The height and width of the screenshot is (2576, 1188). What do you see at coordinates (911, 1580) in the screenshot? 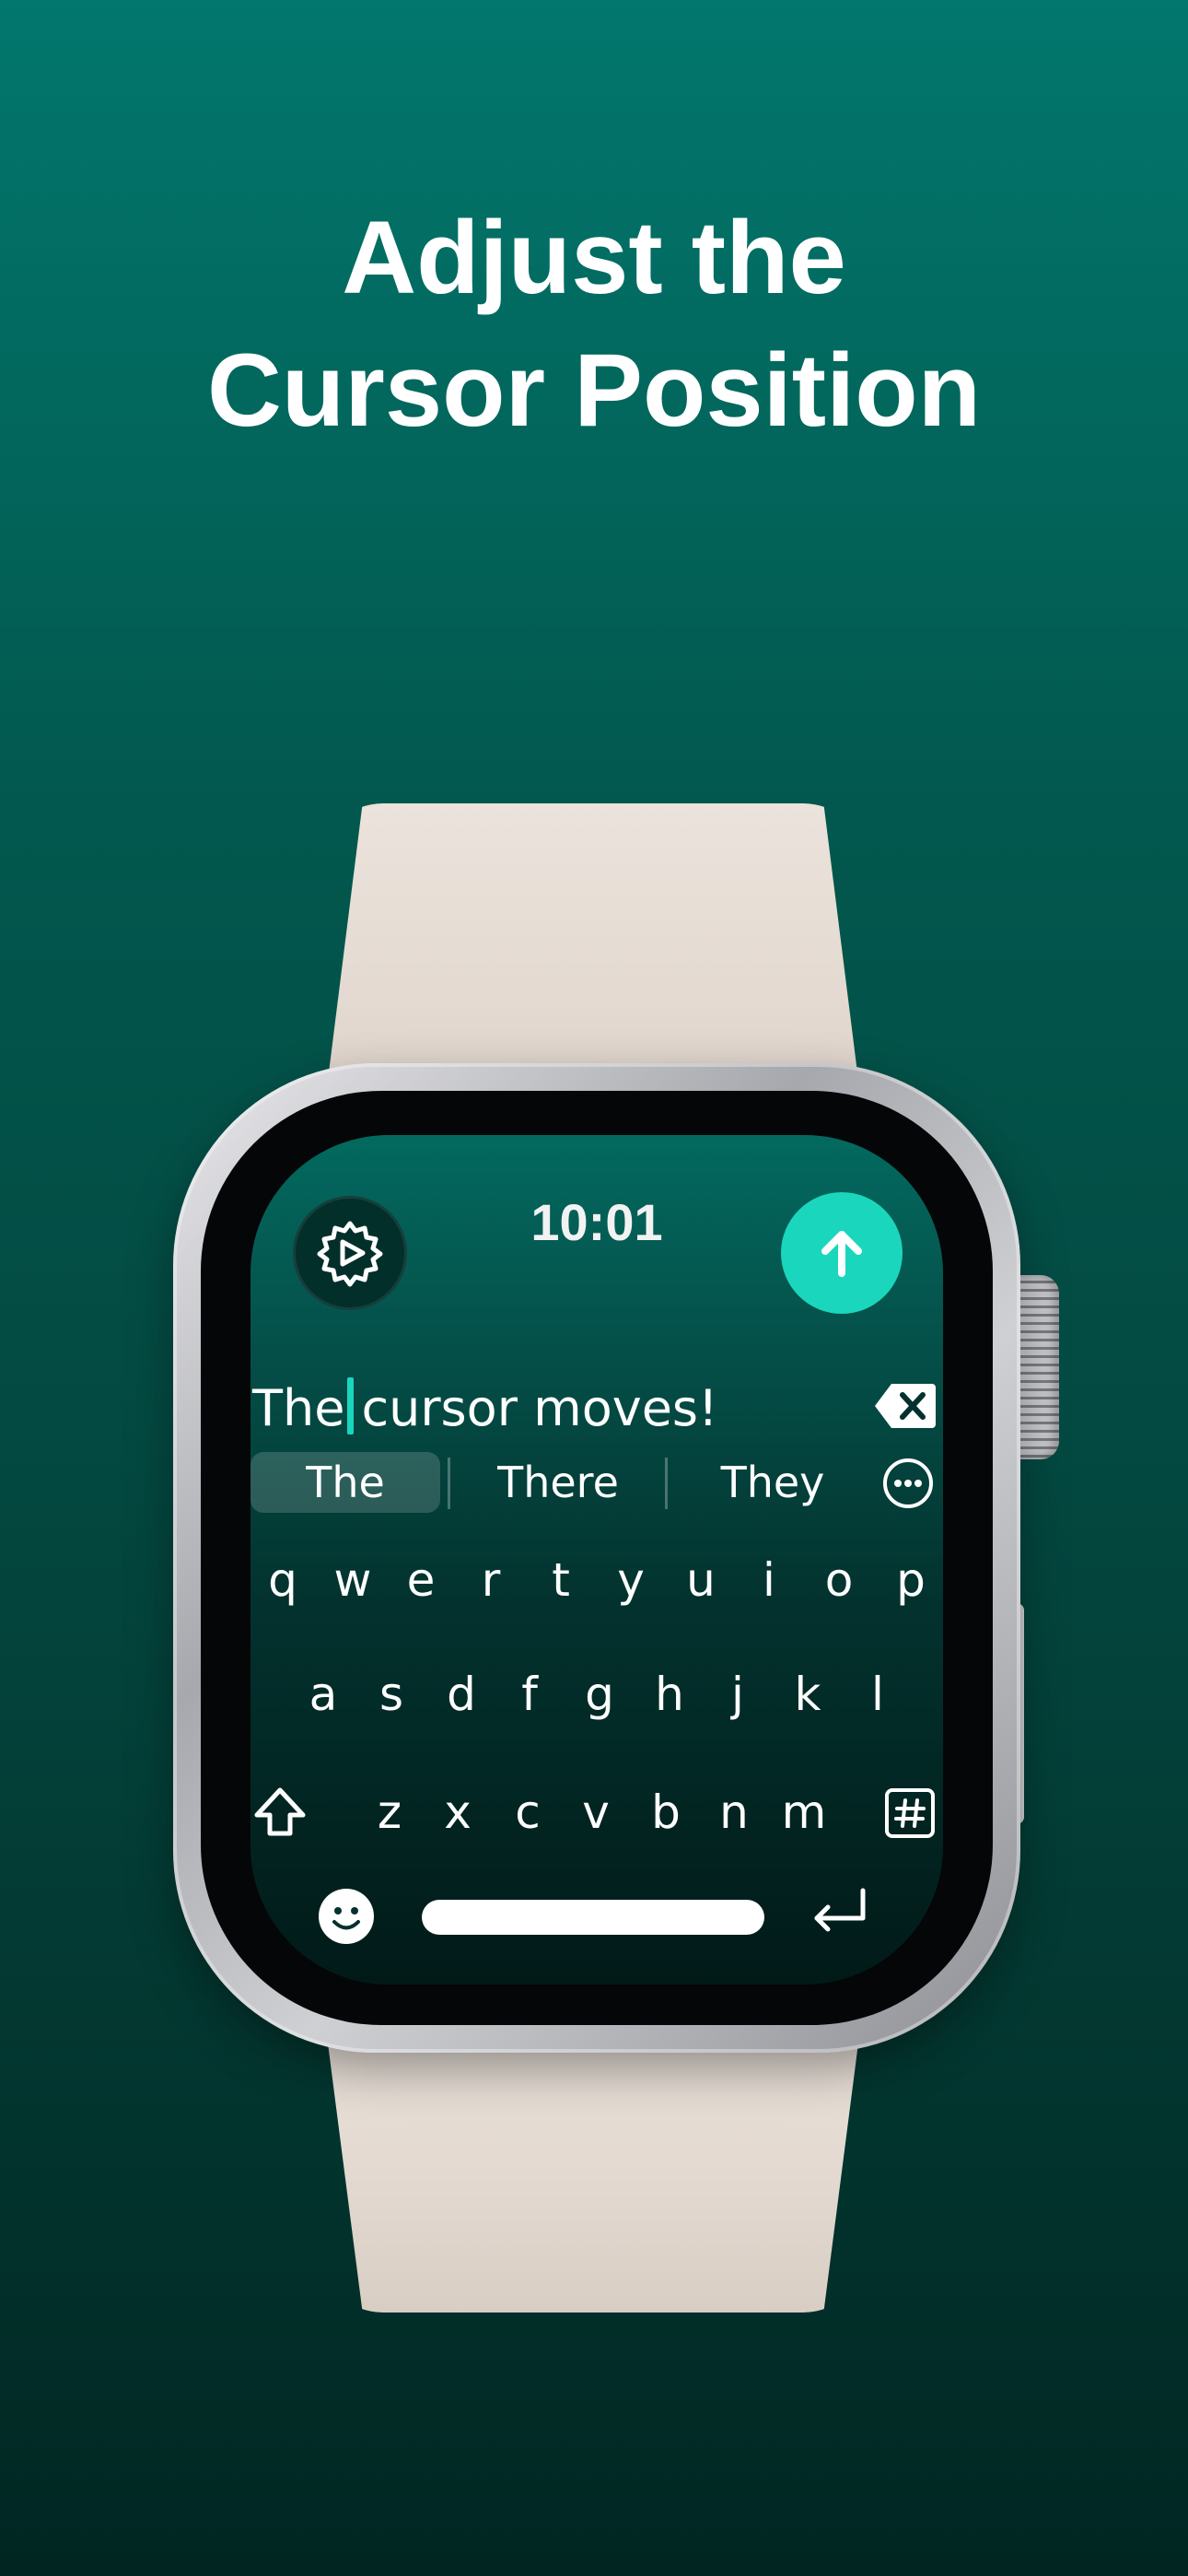
I see `key-p: p` at bounding box center [911, 1580].